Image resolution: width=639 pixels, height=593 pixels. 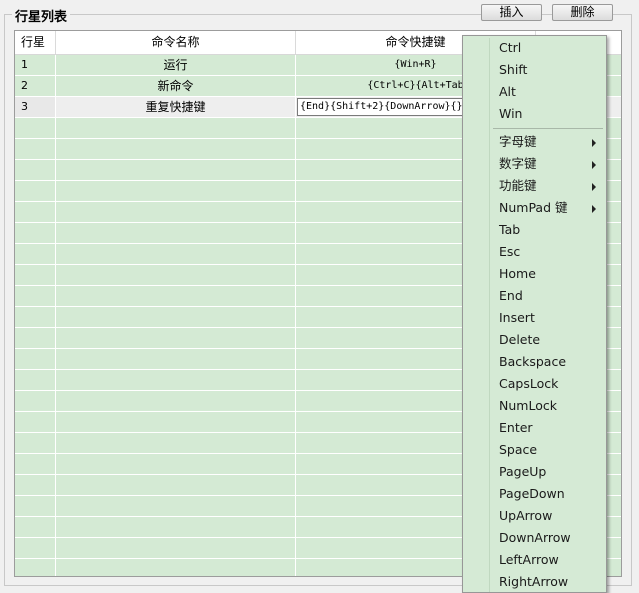 What do you see at coordinates (534, 560) in the screenshot?
I see `menu-item: LeftArrow` at bounding box center [534, 560].